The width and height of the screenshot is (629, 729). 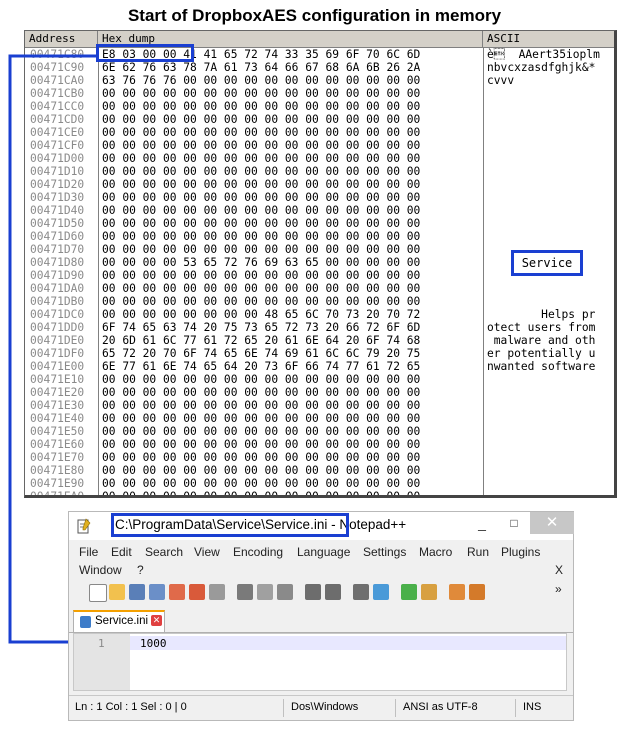 What do you see at coordinates (440, 707) in the screenshot?
I see `status-encoding: ANSI as UTF-8` at bounding box center [440, 707].